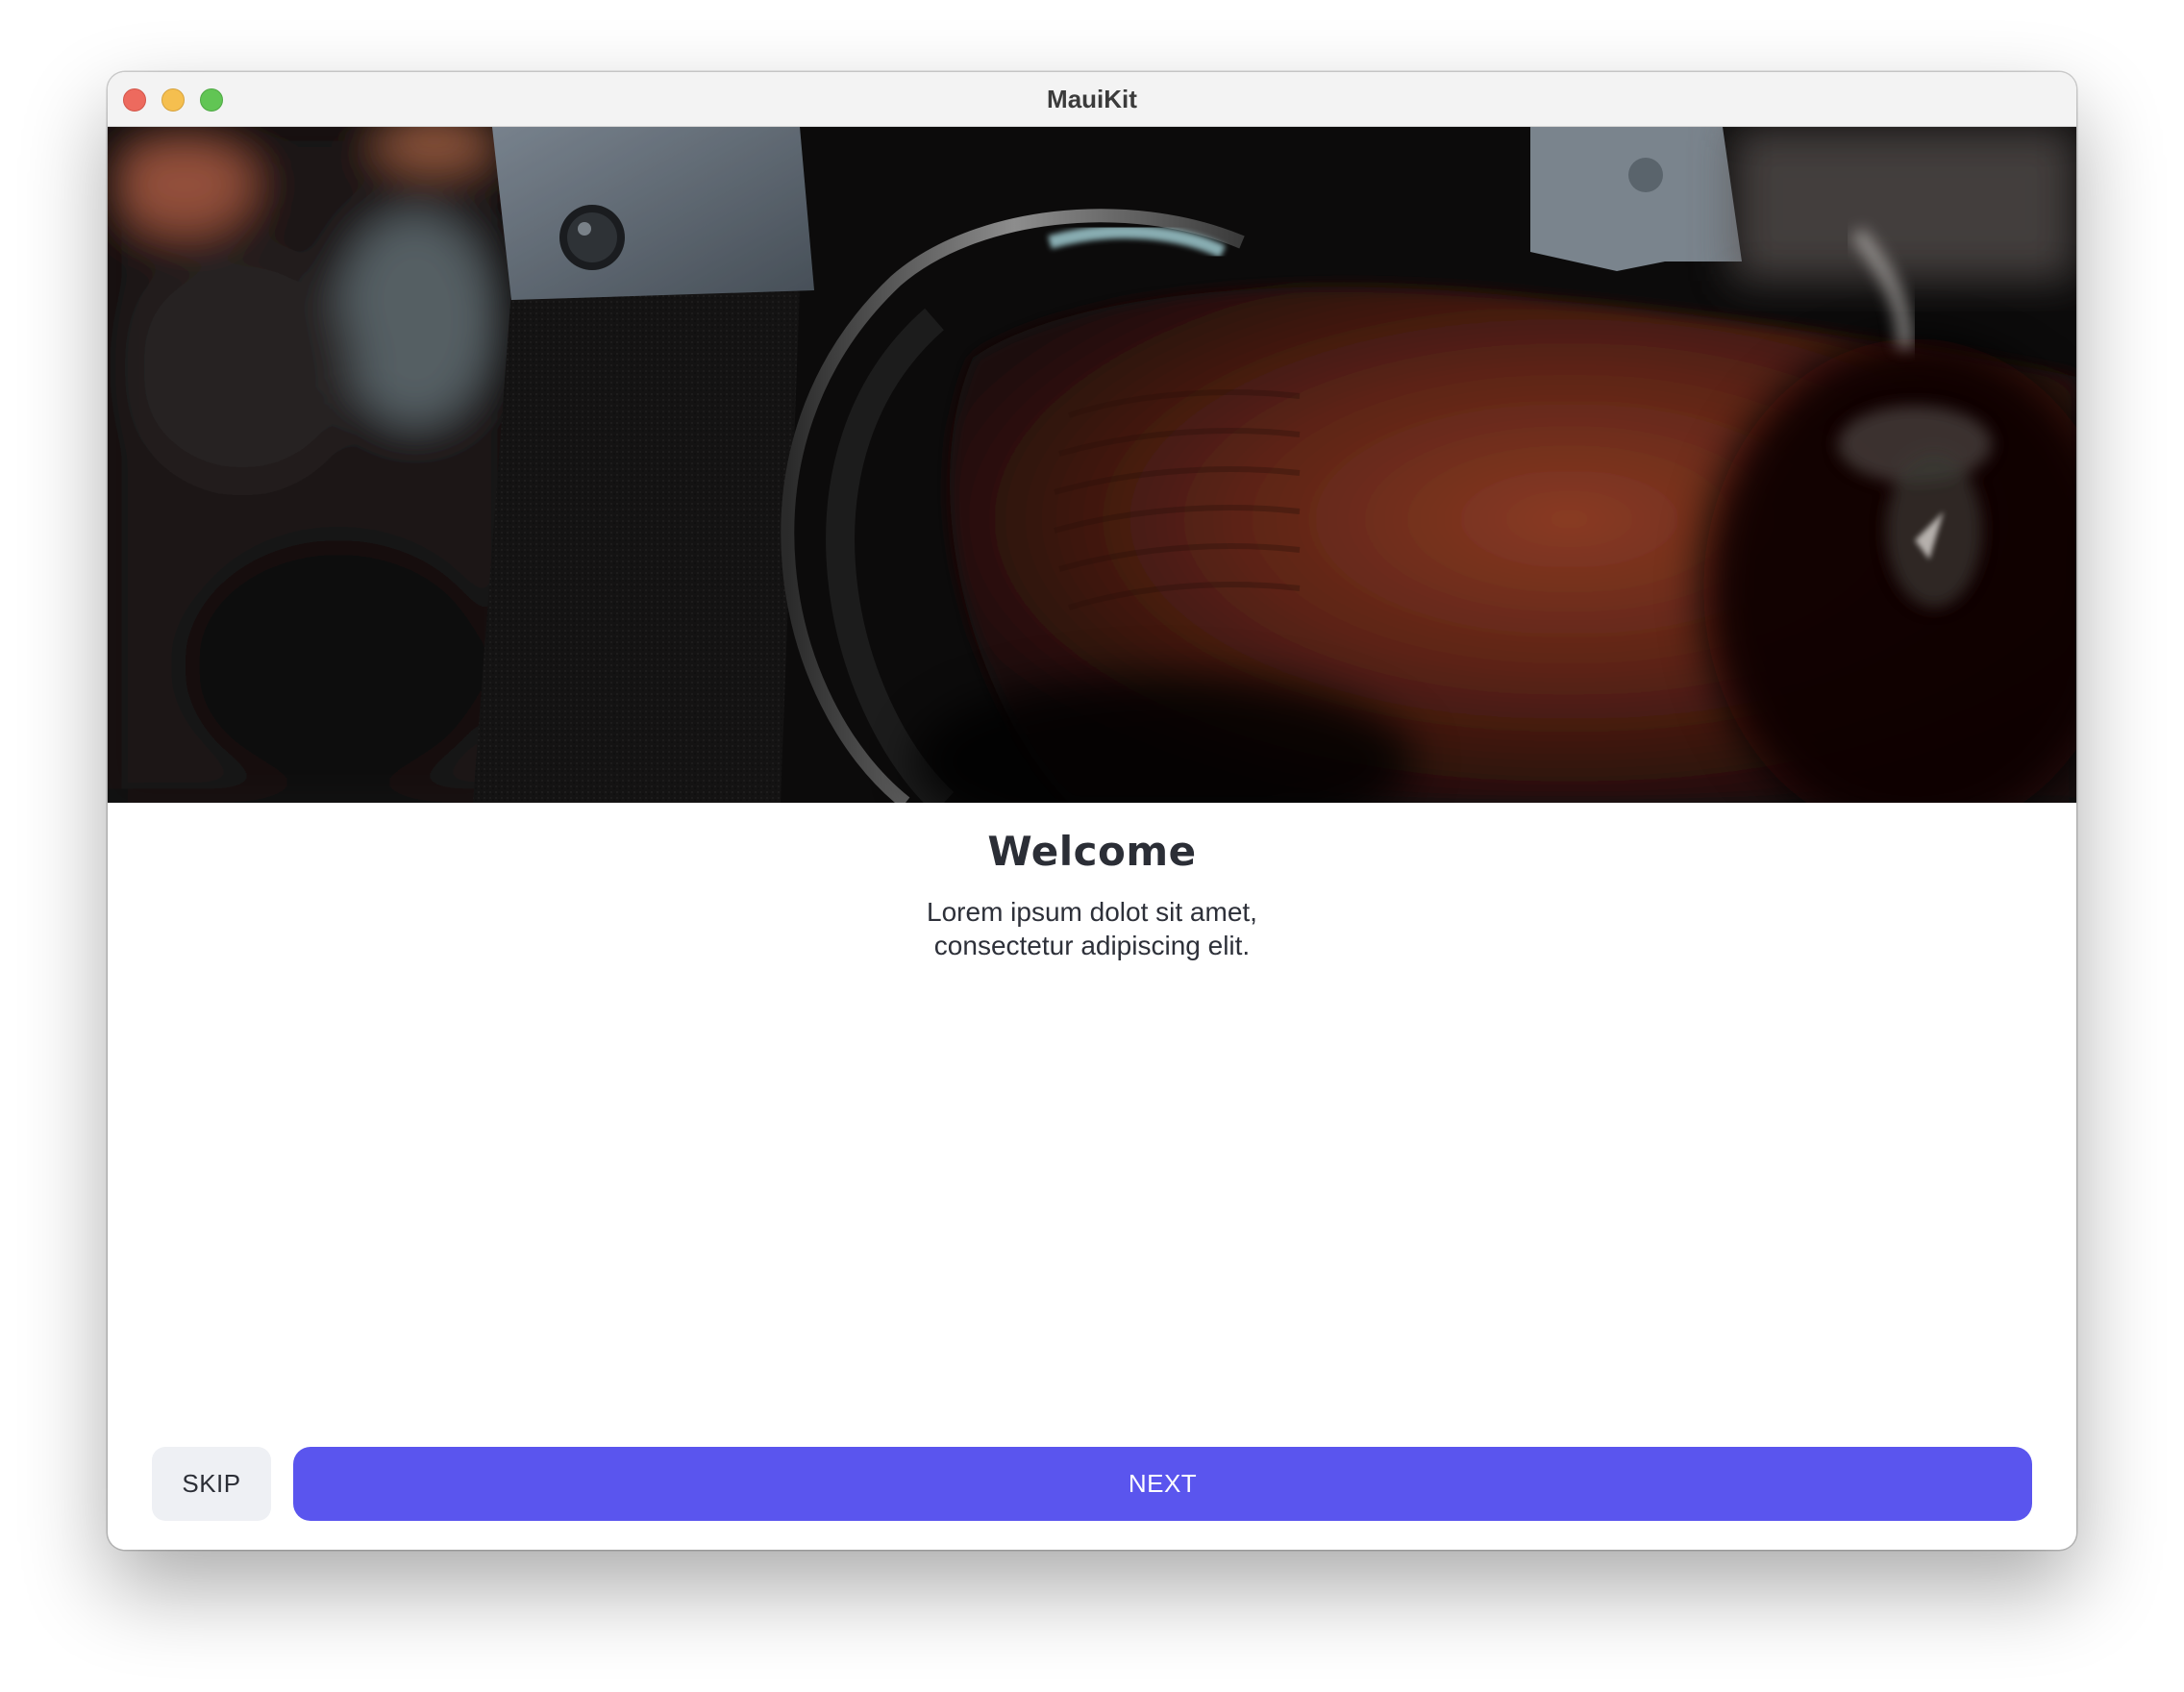 The image size is (2184, 1692). What do you see at coordinates (1092, 945) in the screenshot?
I see `welcome-description-line-2: consectetur adipiscing elit.` at bounding box center [1092, 945].